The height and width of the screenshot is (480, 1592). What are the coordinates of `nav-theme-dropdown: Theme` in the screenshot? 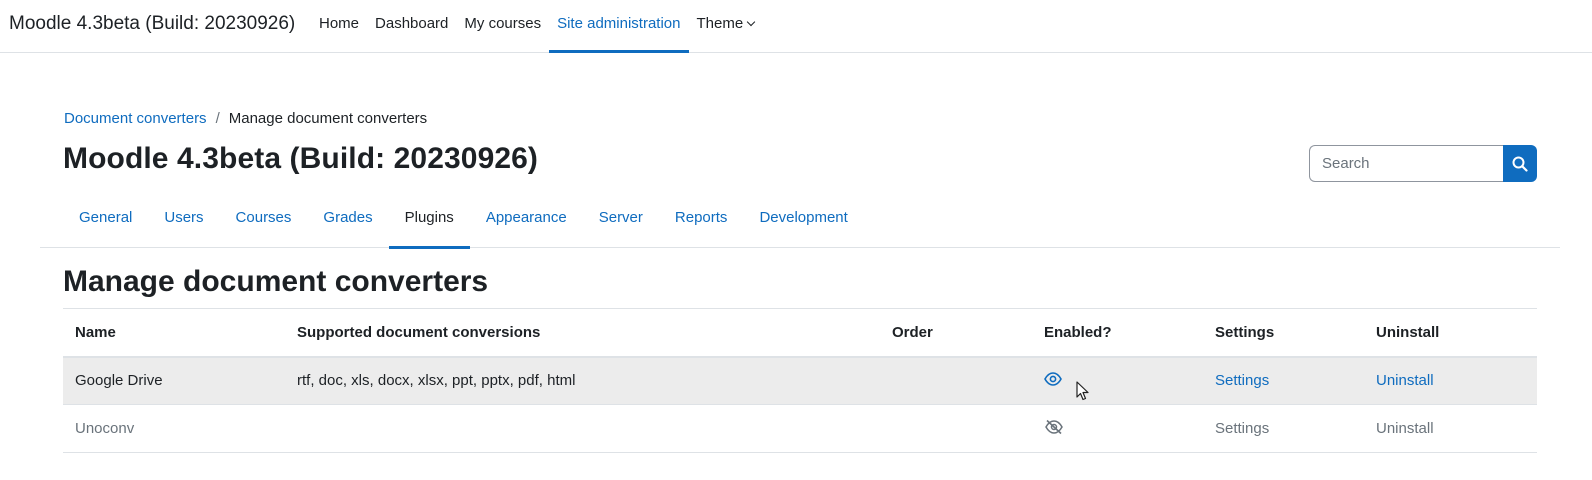 It's located at (726, 26).